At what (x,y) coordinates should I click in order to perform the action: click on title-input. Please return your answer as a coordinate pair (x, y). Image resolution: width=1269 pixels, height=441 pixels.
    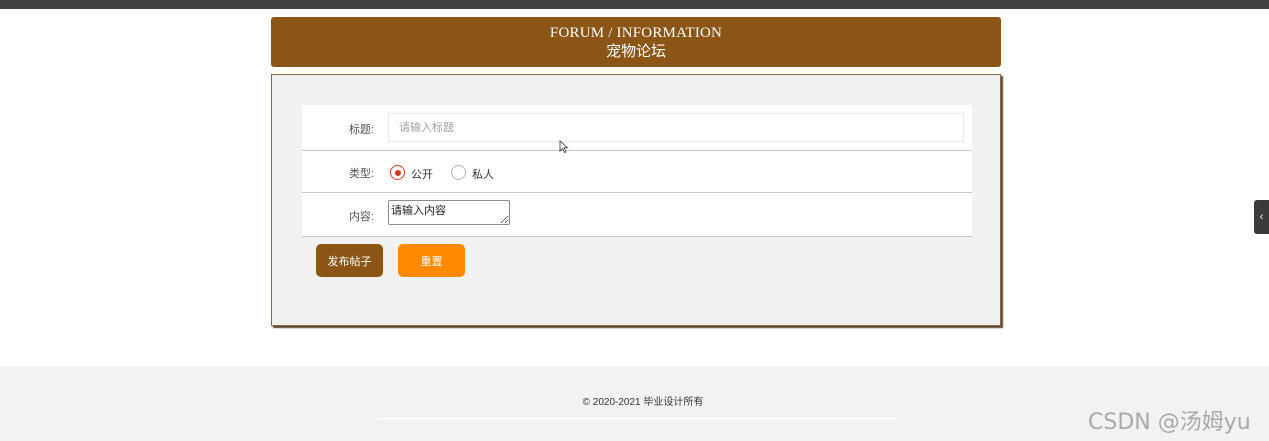
    Looking at the image, I should click on (676, 127).